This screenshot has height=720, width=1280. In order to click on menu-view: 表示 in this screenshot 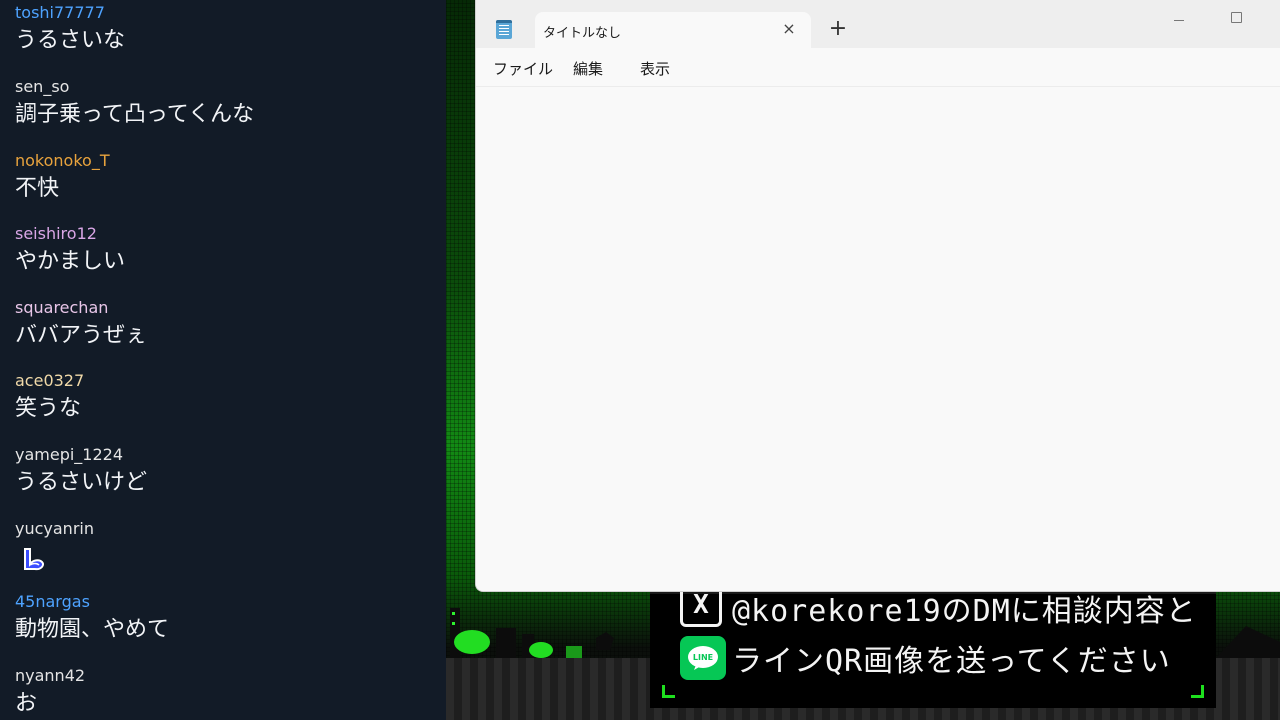, I will do `click(655, 68)`.